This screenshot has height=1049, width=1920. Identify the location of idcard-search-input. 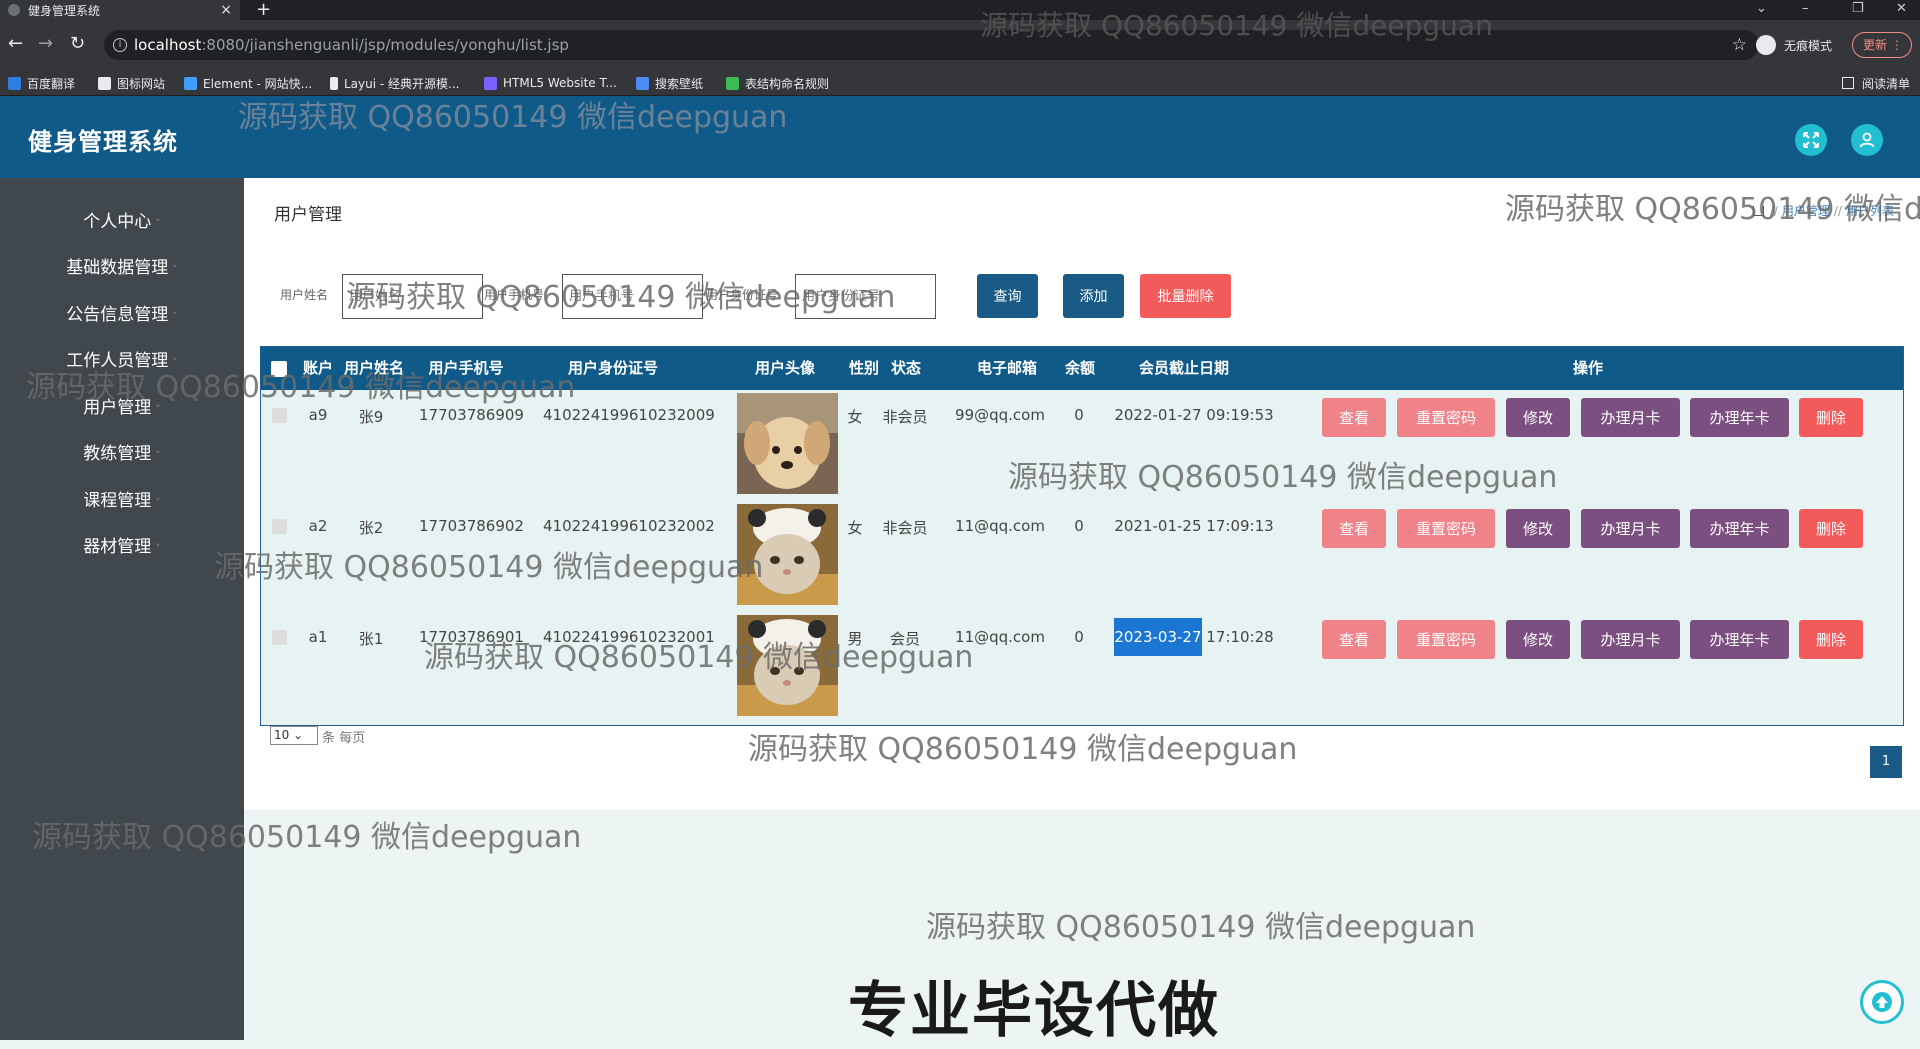
(865, 296).